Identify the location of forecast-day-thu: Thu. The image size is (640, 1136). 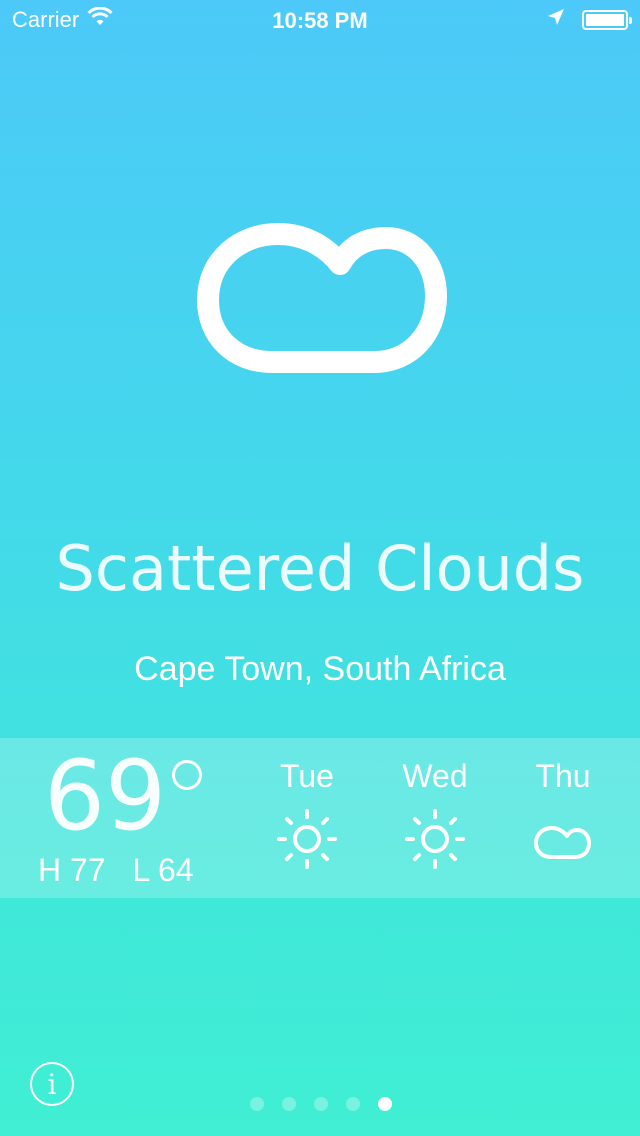
(563, 817).